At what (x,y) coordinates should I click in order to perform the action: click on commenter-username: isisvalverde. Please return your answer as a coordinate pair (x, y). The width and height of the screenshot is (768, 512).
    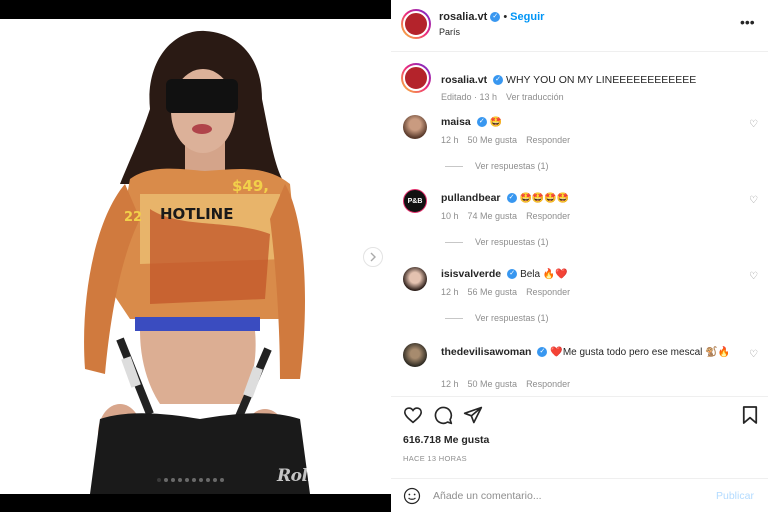
    Looking at the image, I should click on (471, 274).